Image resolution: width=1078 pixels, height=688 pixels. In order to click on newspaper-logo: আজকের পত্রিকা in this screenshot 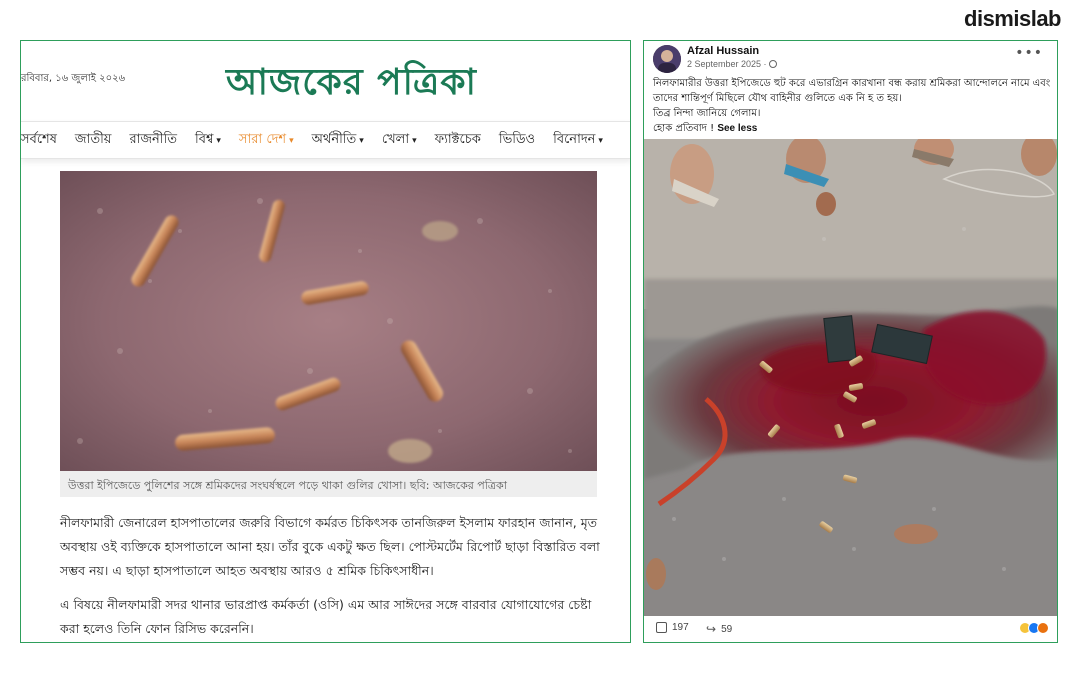, I will do `click(351, 85)`.